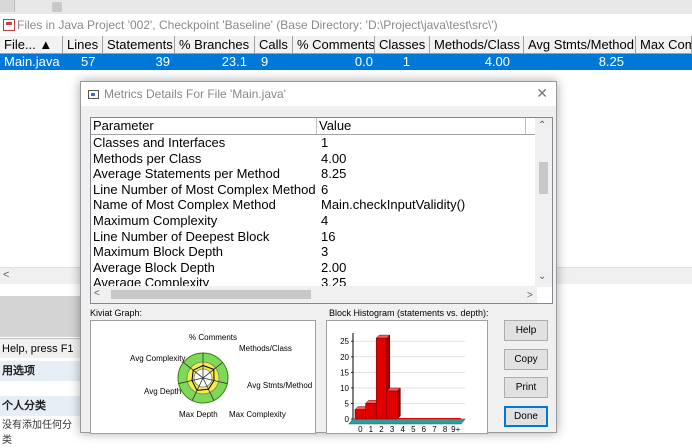  What do you see at coordinates (40, 432) in the screenshot?
I see `side-note: 没有添加任何分类` at bounding box center [40, 432].